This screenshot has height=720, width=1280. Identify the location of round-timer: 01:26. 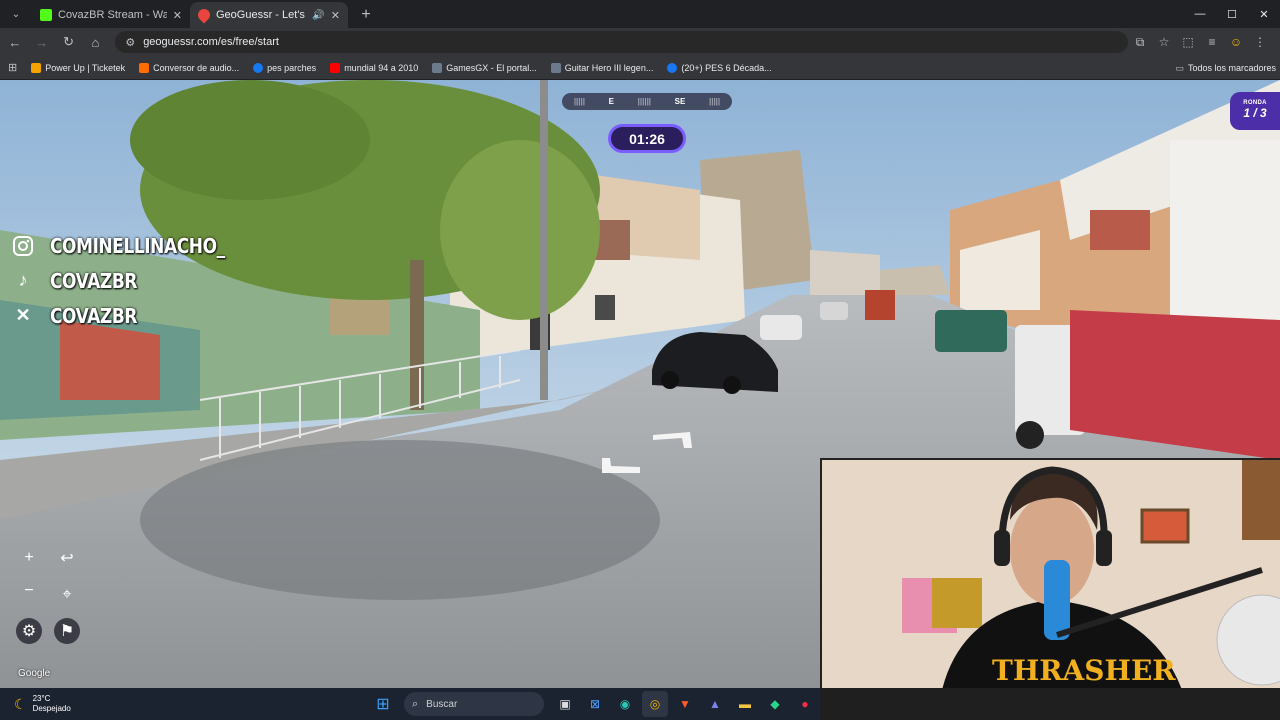
(647, 138).